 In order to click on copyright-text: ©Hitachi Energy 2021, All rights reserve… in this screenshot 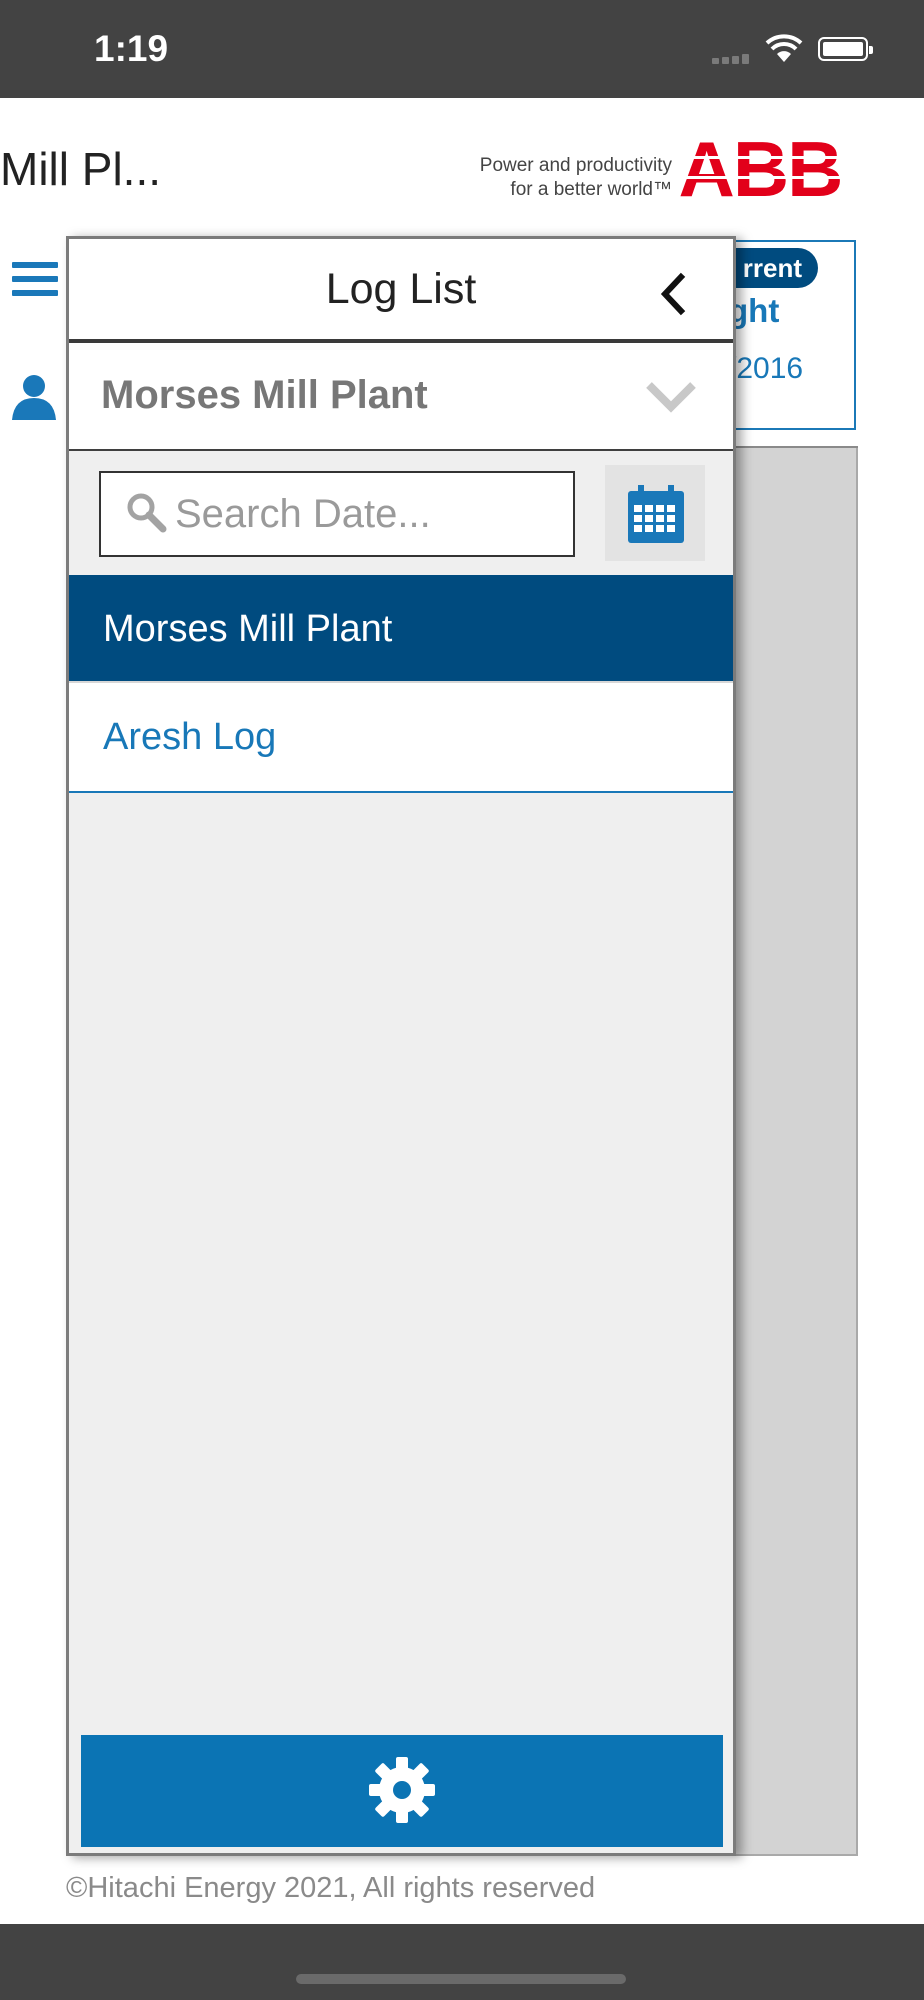, I will do `click(331, 1888)`.